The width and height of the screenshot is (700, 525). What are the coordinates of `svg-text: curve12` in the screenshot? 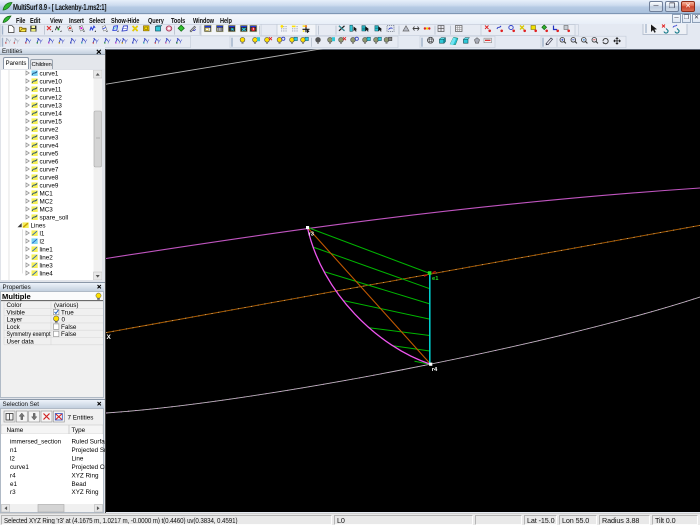 It's located at (51, 97).